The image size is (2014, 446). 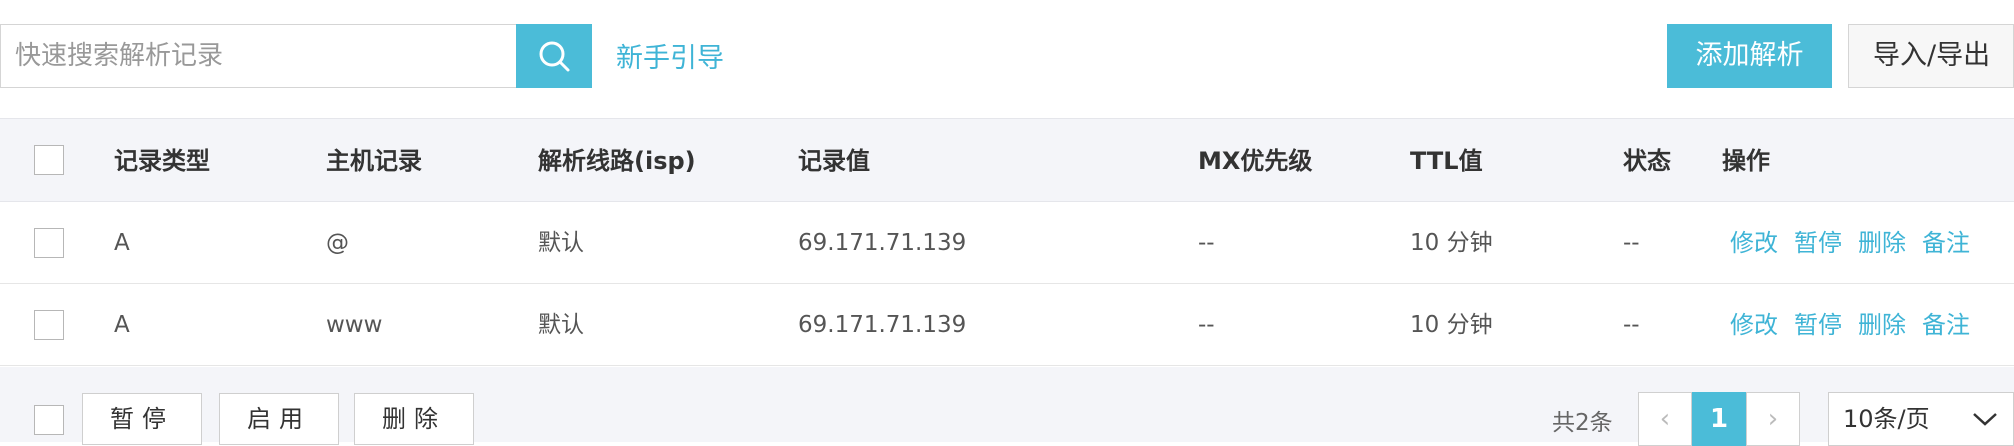 What do you see at coordinates (1985, 419) in the screenshot?
I see `chevron-down-icon` at bounding box center [1985, 419].